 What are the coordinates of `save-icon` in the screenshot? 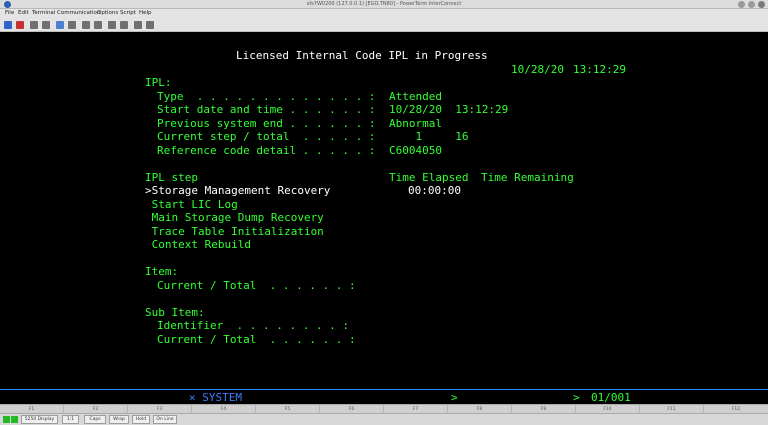 It's located at (60, 25).